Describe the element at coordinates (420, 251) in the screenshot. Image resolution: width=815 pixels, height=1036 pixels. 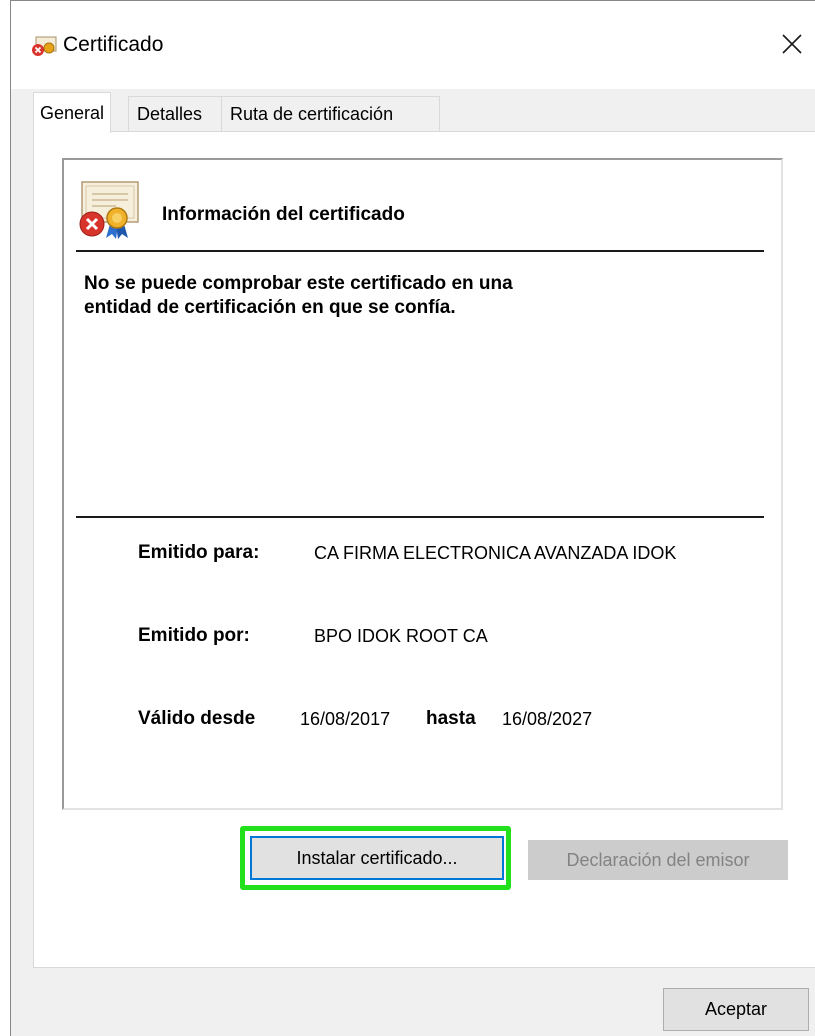
I see `top-divider` at that location.